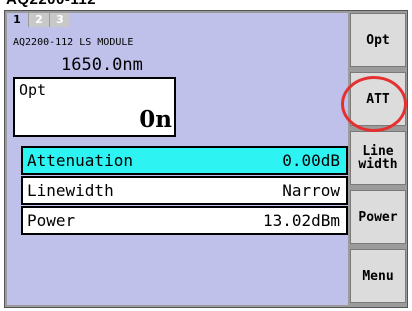  What do you see at coordinates (155, 119) in the screenshot?
I see `opt-status-value: 0n` at bounding box center [155, 119].